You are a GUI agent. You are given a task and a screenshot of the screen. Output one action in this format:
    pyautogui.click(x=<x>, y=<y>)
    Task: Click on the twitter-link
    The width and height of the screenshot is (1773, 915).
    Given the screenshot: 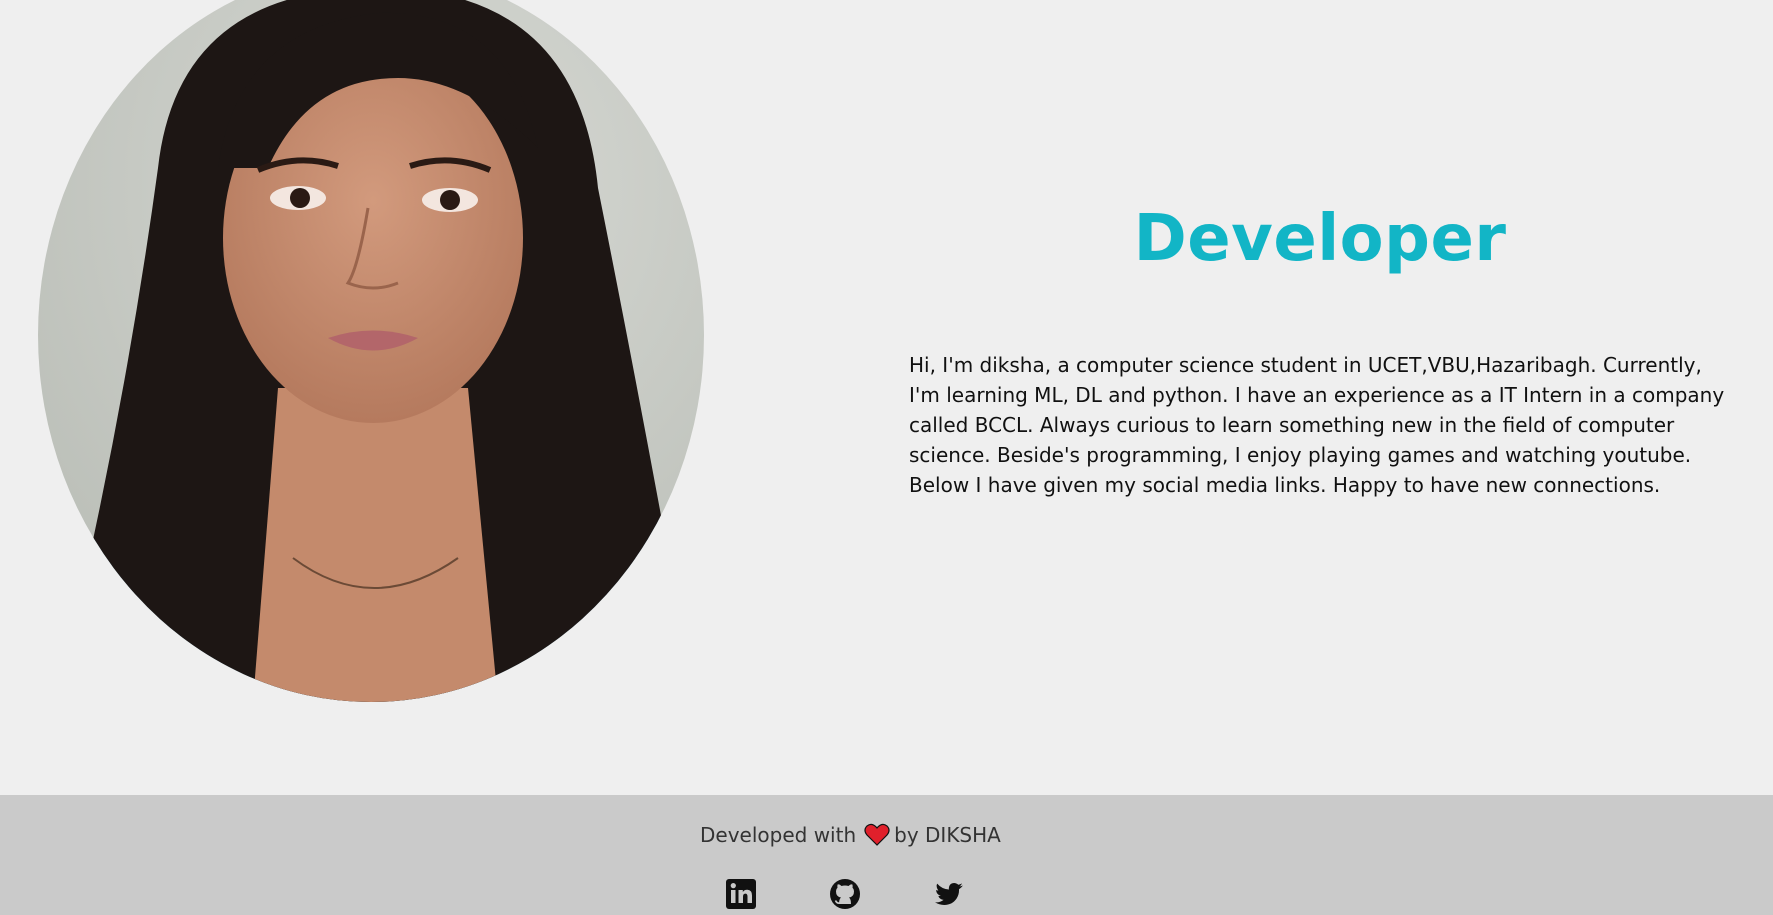 What is the action you would take?
    pyautogui.click(x=949, y=894)
    